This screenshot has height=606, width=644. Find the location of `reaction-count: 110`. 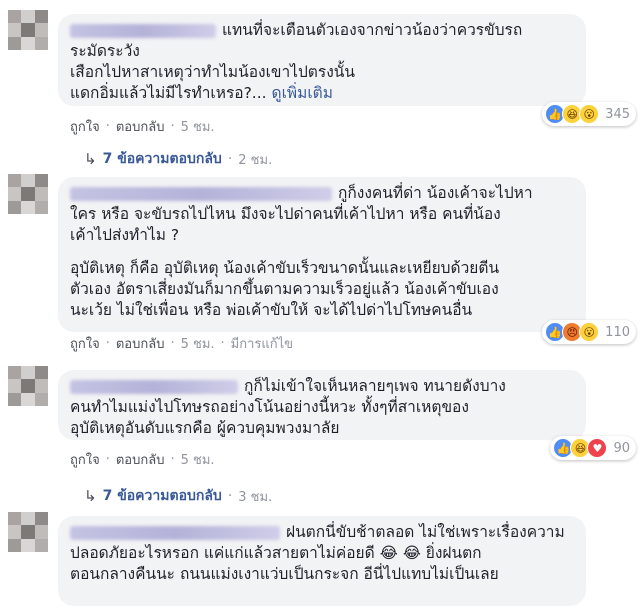

reaction-count: 110 is located at coordinates (617, 332).